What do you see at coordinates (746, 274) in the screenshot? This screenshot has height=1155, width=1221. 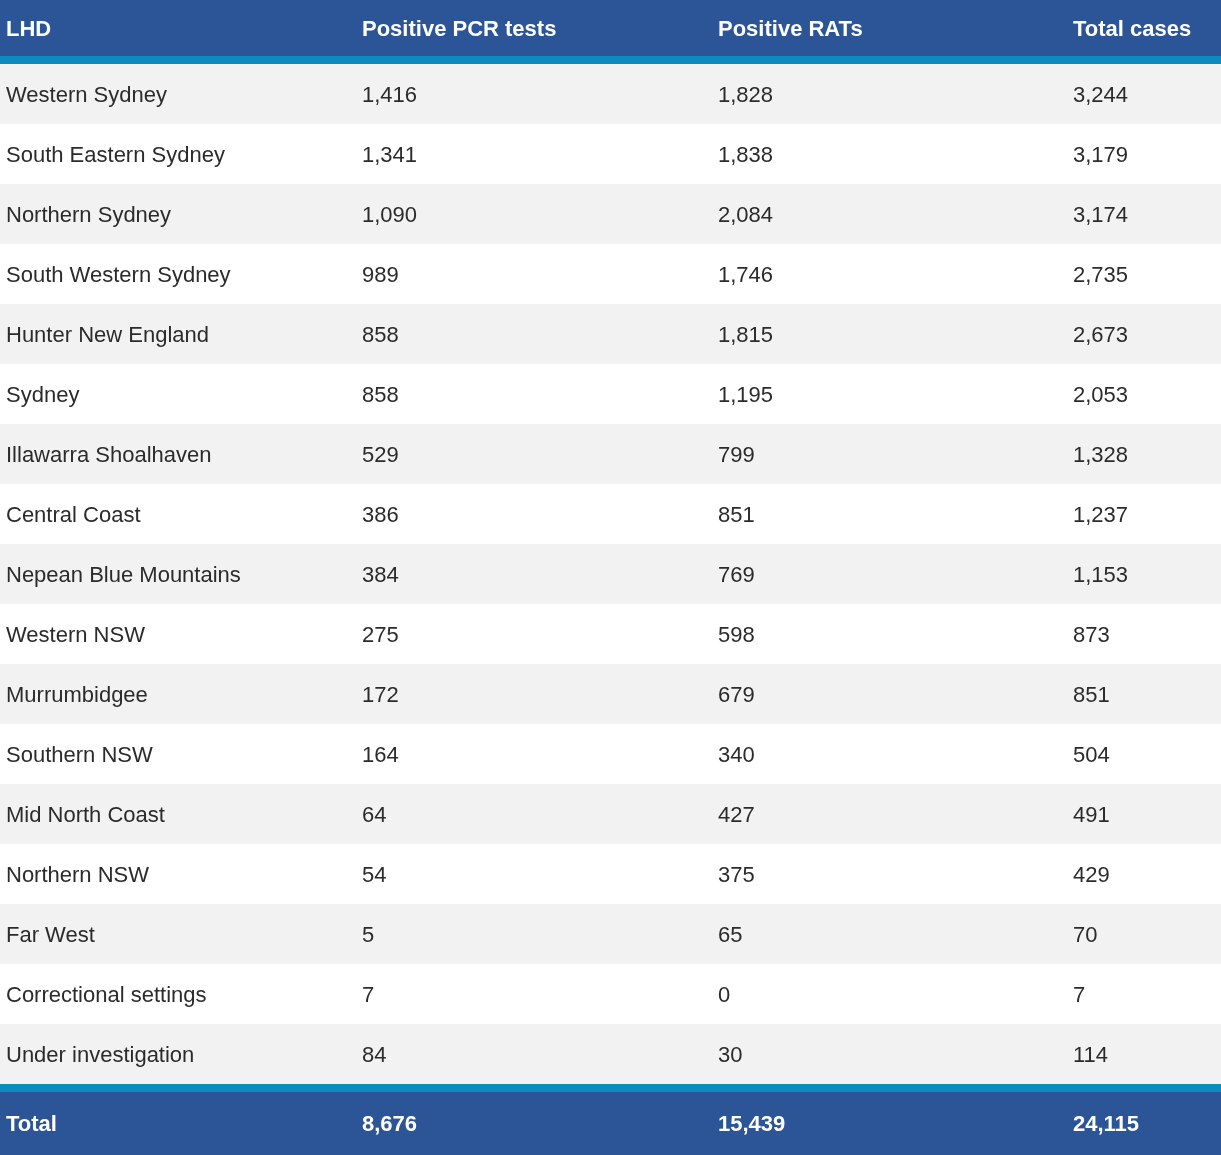 I see `table-cell-text: 1,746` at bounding box center [746, 274].